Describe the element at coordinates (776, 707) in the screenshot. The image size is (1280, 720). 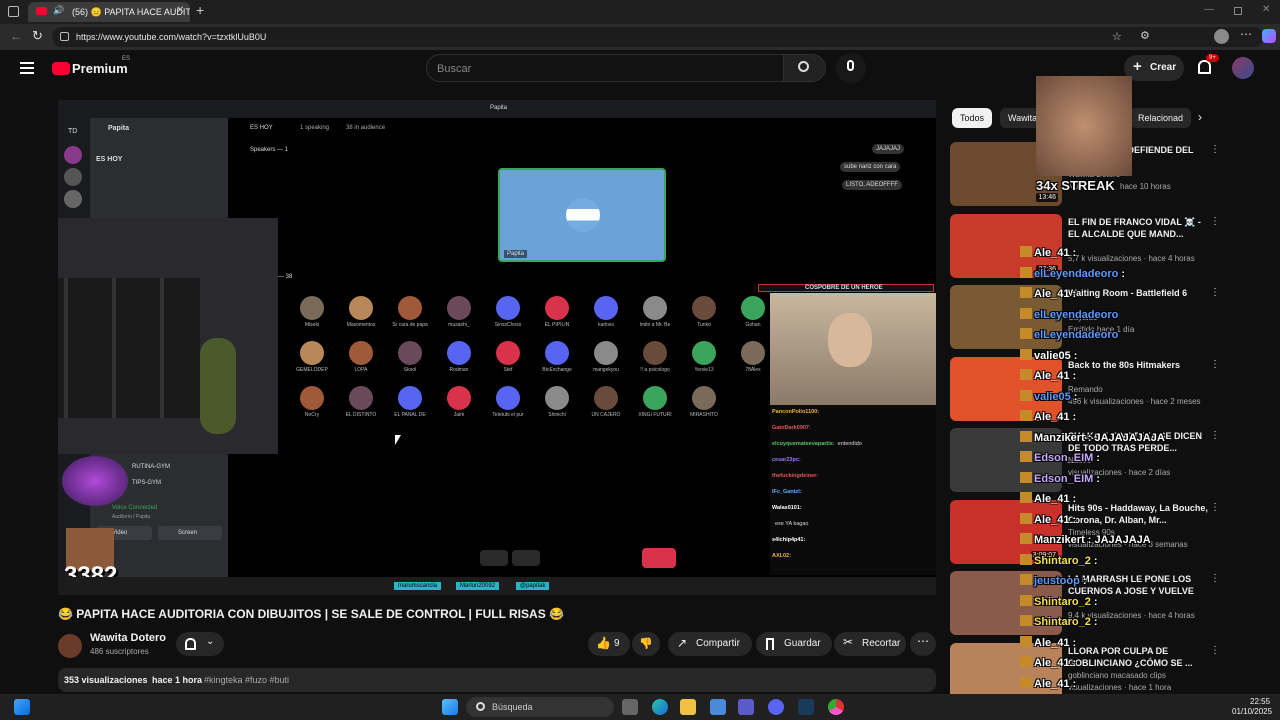
I see `discord-icon` at that location.